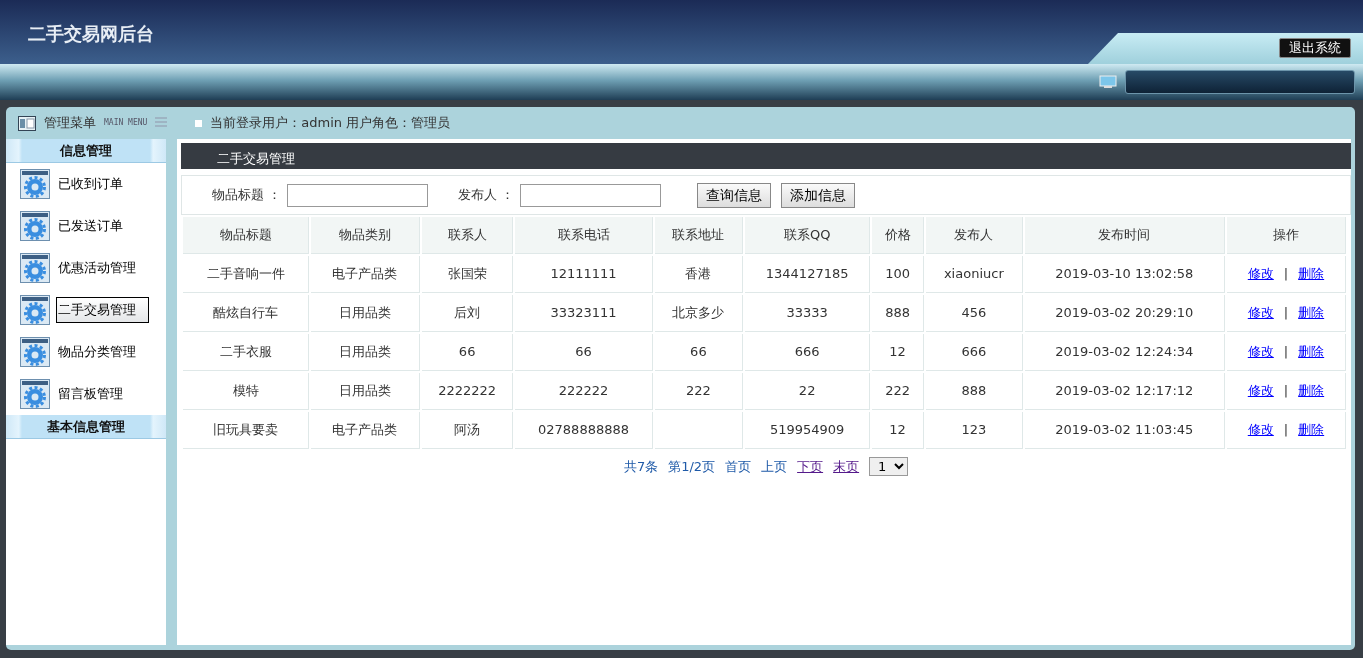 The height and width of the screenshot is (658, 1363). I want to click on table-cell: 1344127185, so click(808, 274).